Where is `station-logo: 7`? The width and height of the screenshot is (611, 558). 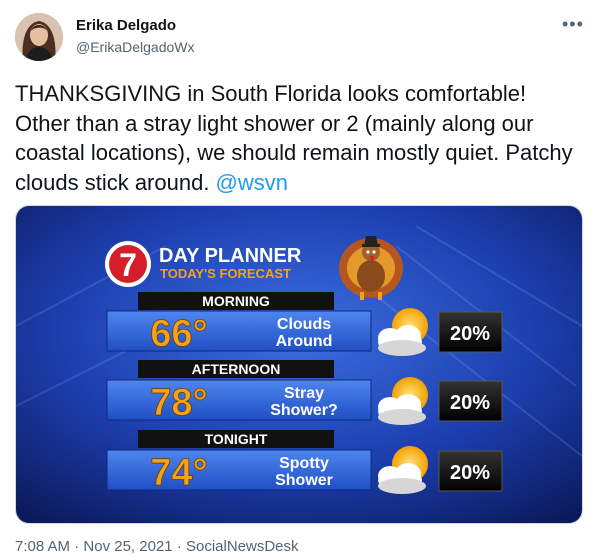
station-logo: 7 is located at coordinates (128, 264).